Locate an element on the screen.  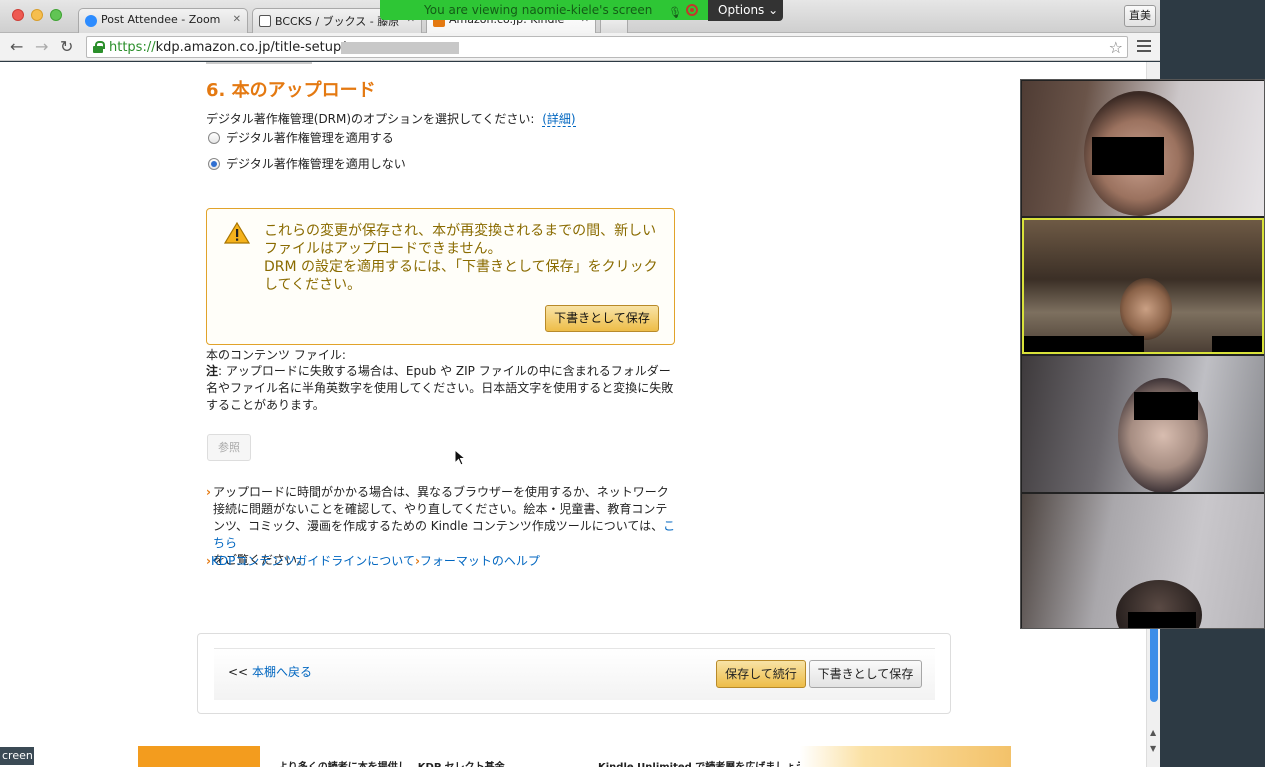
lock-icon is located at coordinates (99, 47).